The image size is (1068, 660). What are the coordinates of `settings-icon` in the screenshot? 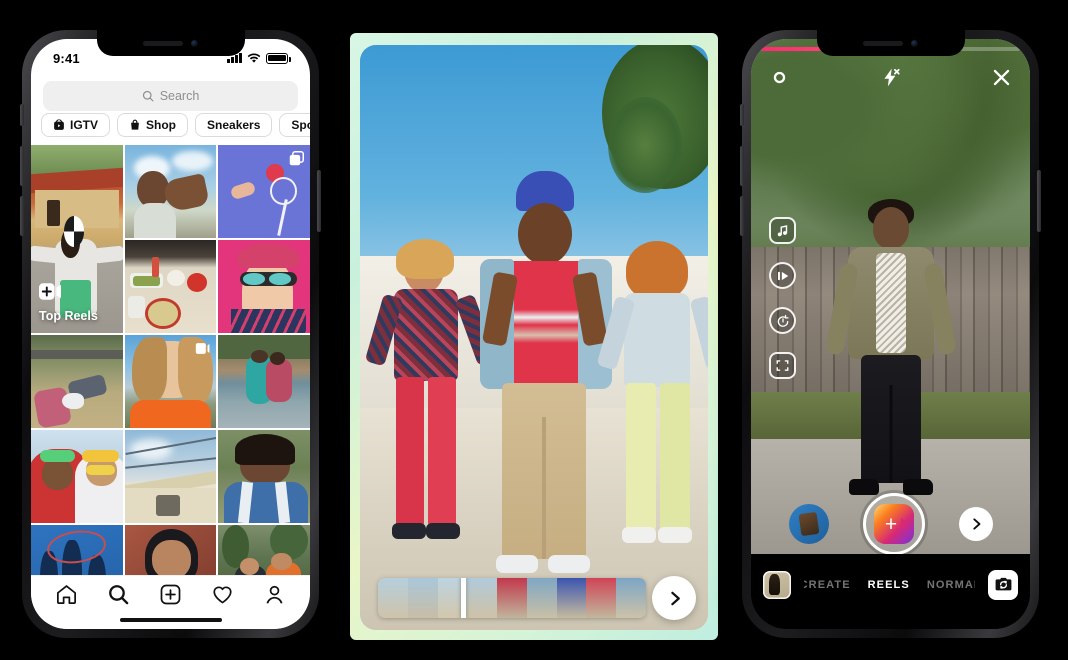 It's located at (779, 80).